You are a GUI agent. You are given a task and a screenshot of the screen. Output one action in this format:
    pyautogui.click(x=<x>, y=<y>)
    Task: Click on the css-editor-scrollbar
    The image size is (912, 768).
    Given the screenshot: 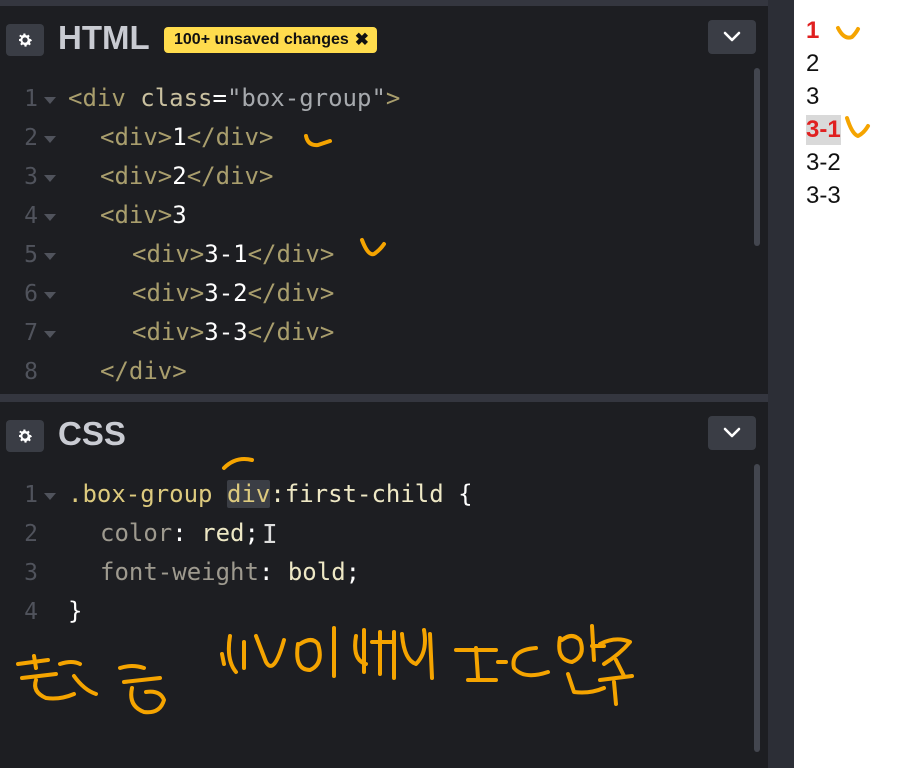 What is the action you would take?
    pyautogui.click(x=757, y=608)
    